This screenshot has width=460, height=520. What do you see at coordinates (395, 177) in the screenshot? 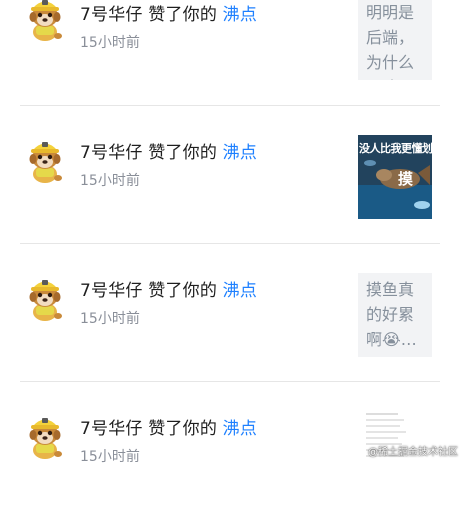
I see `post-preview: 没人比我更懂划水 摸` at bounding box center [395, 177].